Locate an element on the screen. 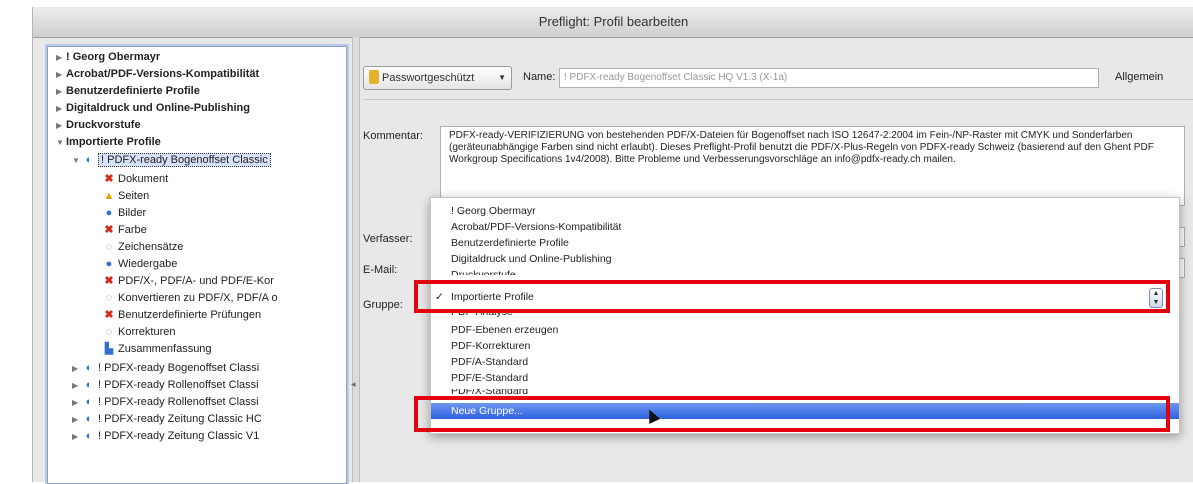  comment-label: Kommentar: is located at coordinates (393, 136).